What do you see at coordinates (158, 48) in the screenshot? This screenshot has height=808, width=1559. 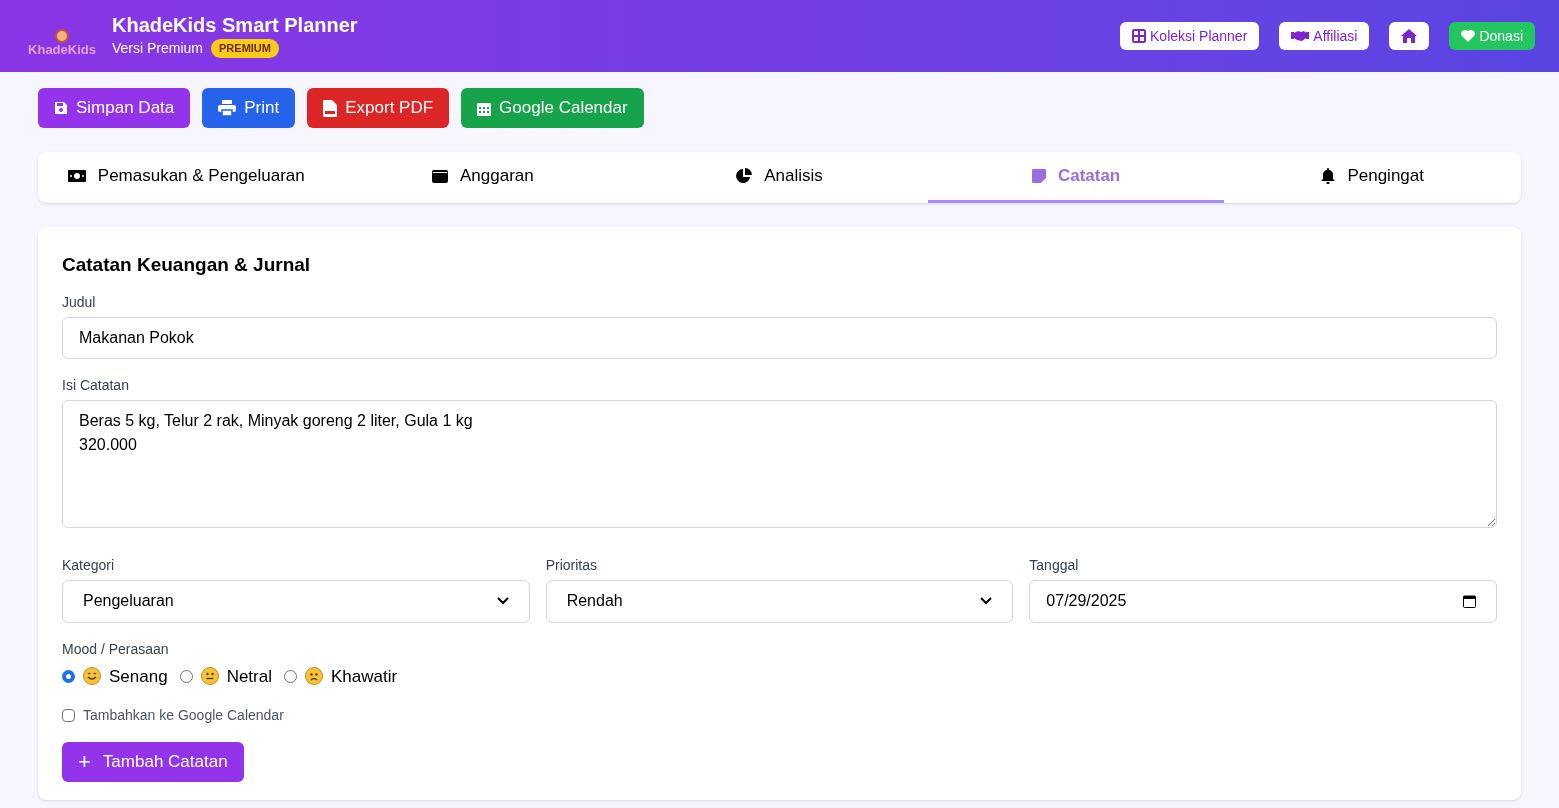 I see `app-subtitle: Versi Premium` at bounding box center [158, 48].